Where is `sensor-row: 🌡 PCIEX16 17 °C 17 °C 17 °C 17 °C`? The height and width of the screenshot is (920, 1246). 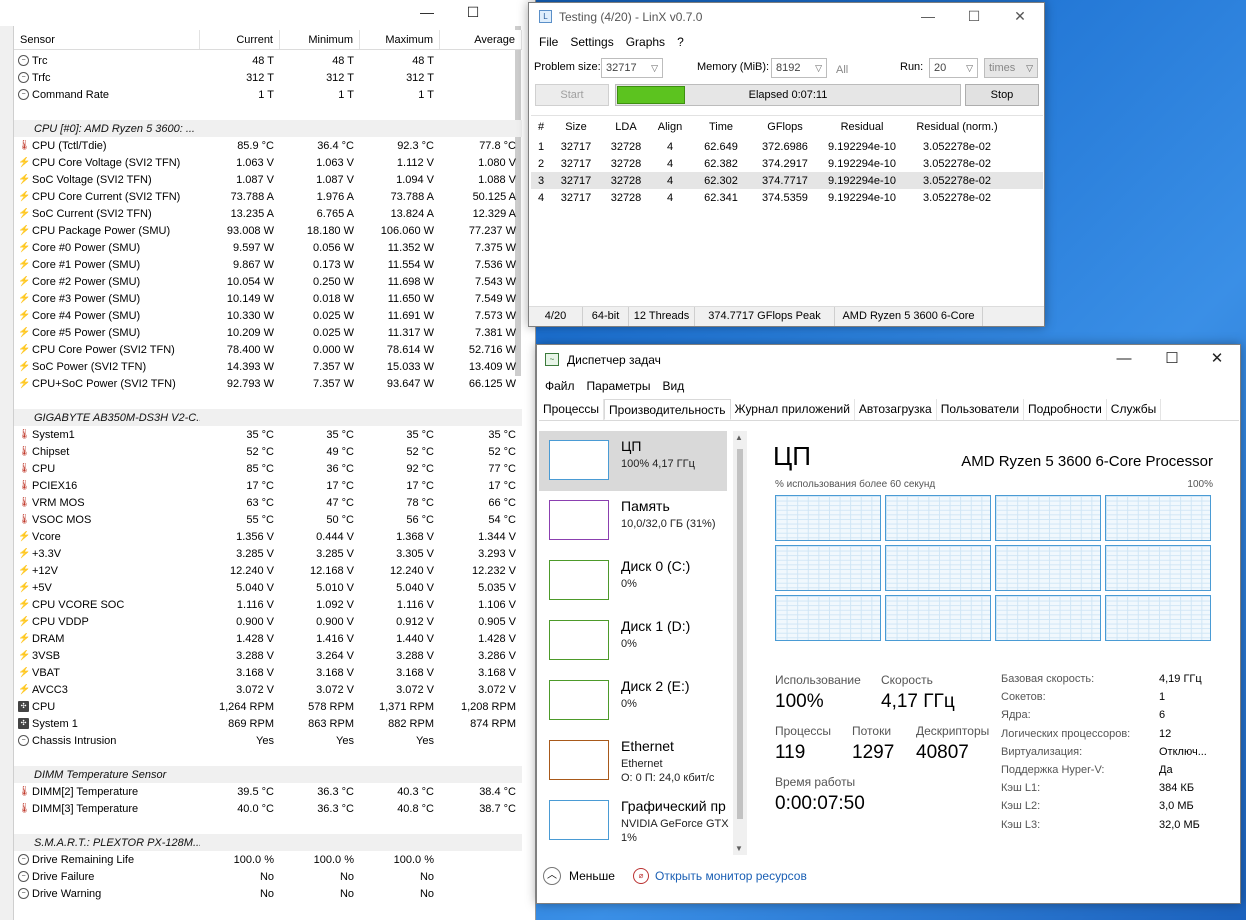 sensor-row: 🌡 PCIEX16 17 °C 17 °C 17 °C 17 °C is located at coordinates (268, 485).